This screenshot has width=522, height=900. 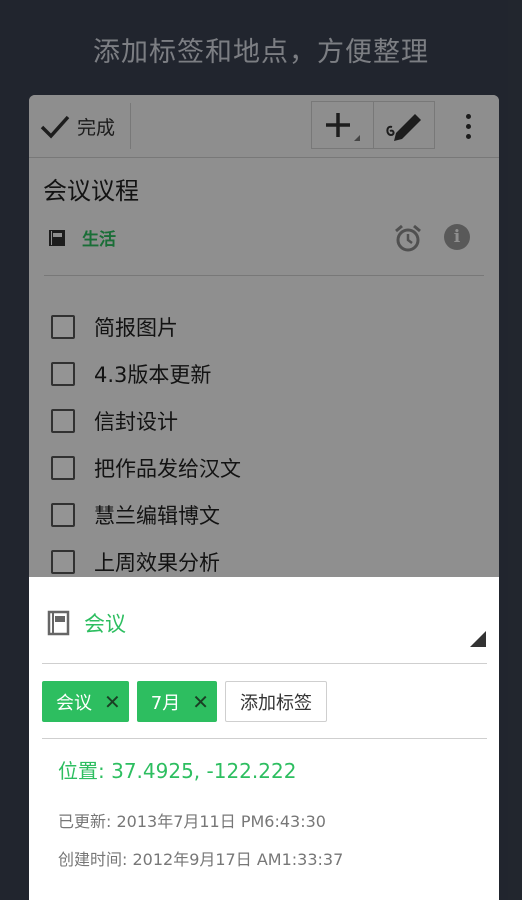 What do you see at coordinates (261, 52) in the screenshot?
I see `headline: 添加标签和地点，方便整理` at bounding box center [261, 52].